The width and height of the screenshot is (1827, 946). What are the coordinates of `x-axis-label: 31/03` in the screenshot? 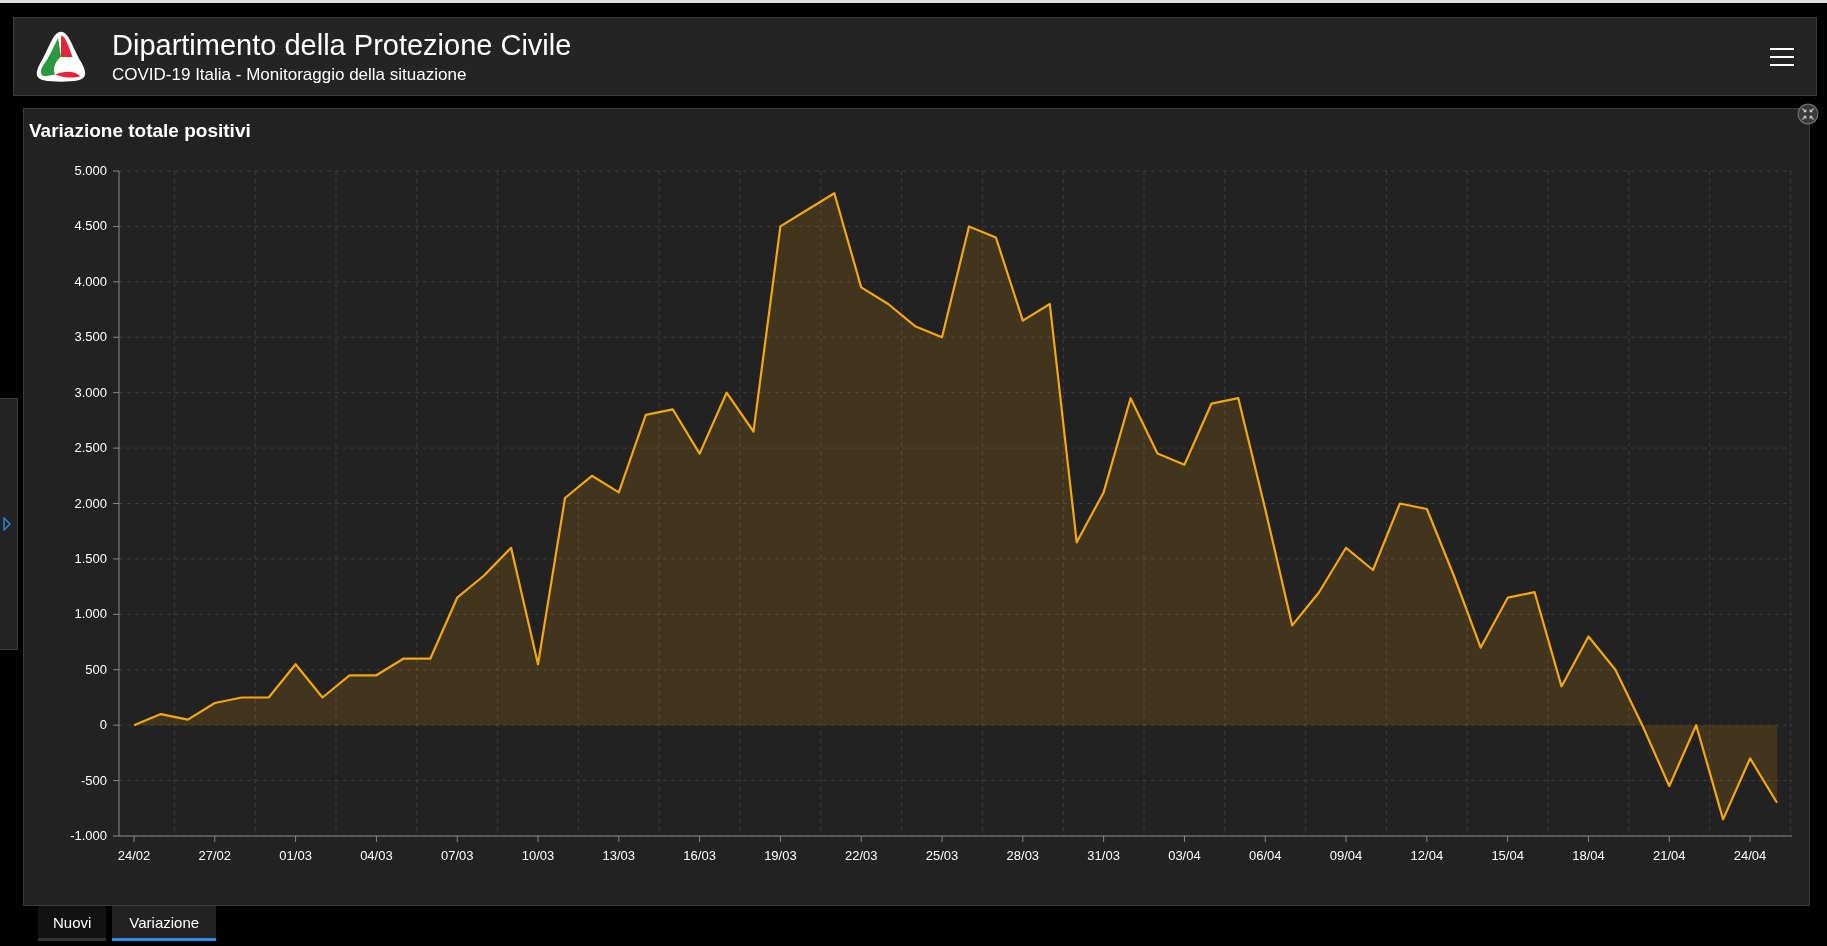 It's located at (1103, 855).